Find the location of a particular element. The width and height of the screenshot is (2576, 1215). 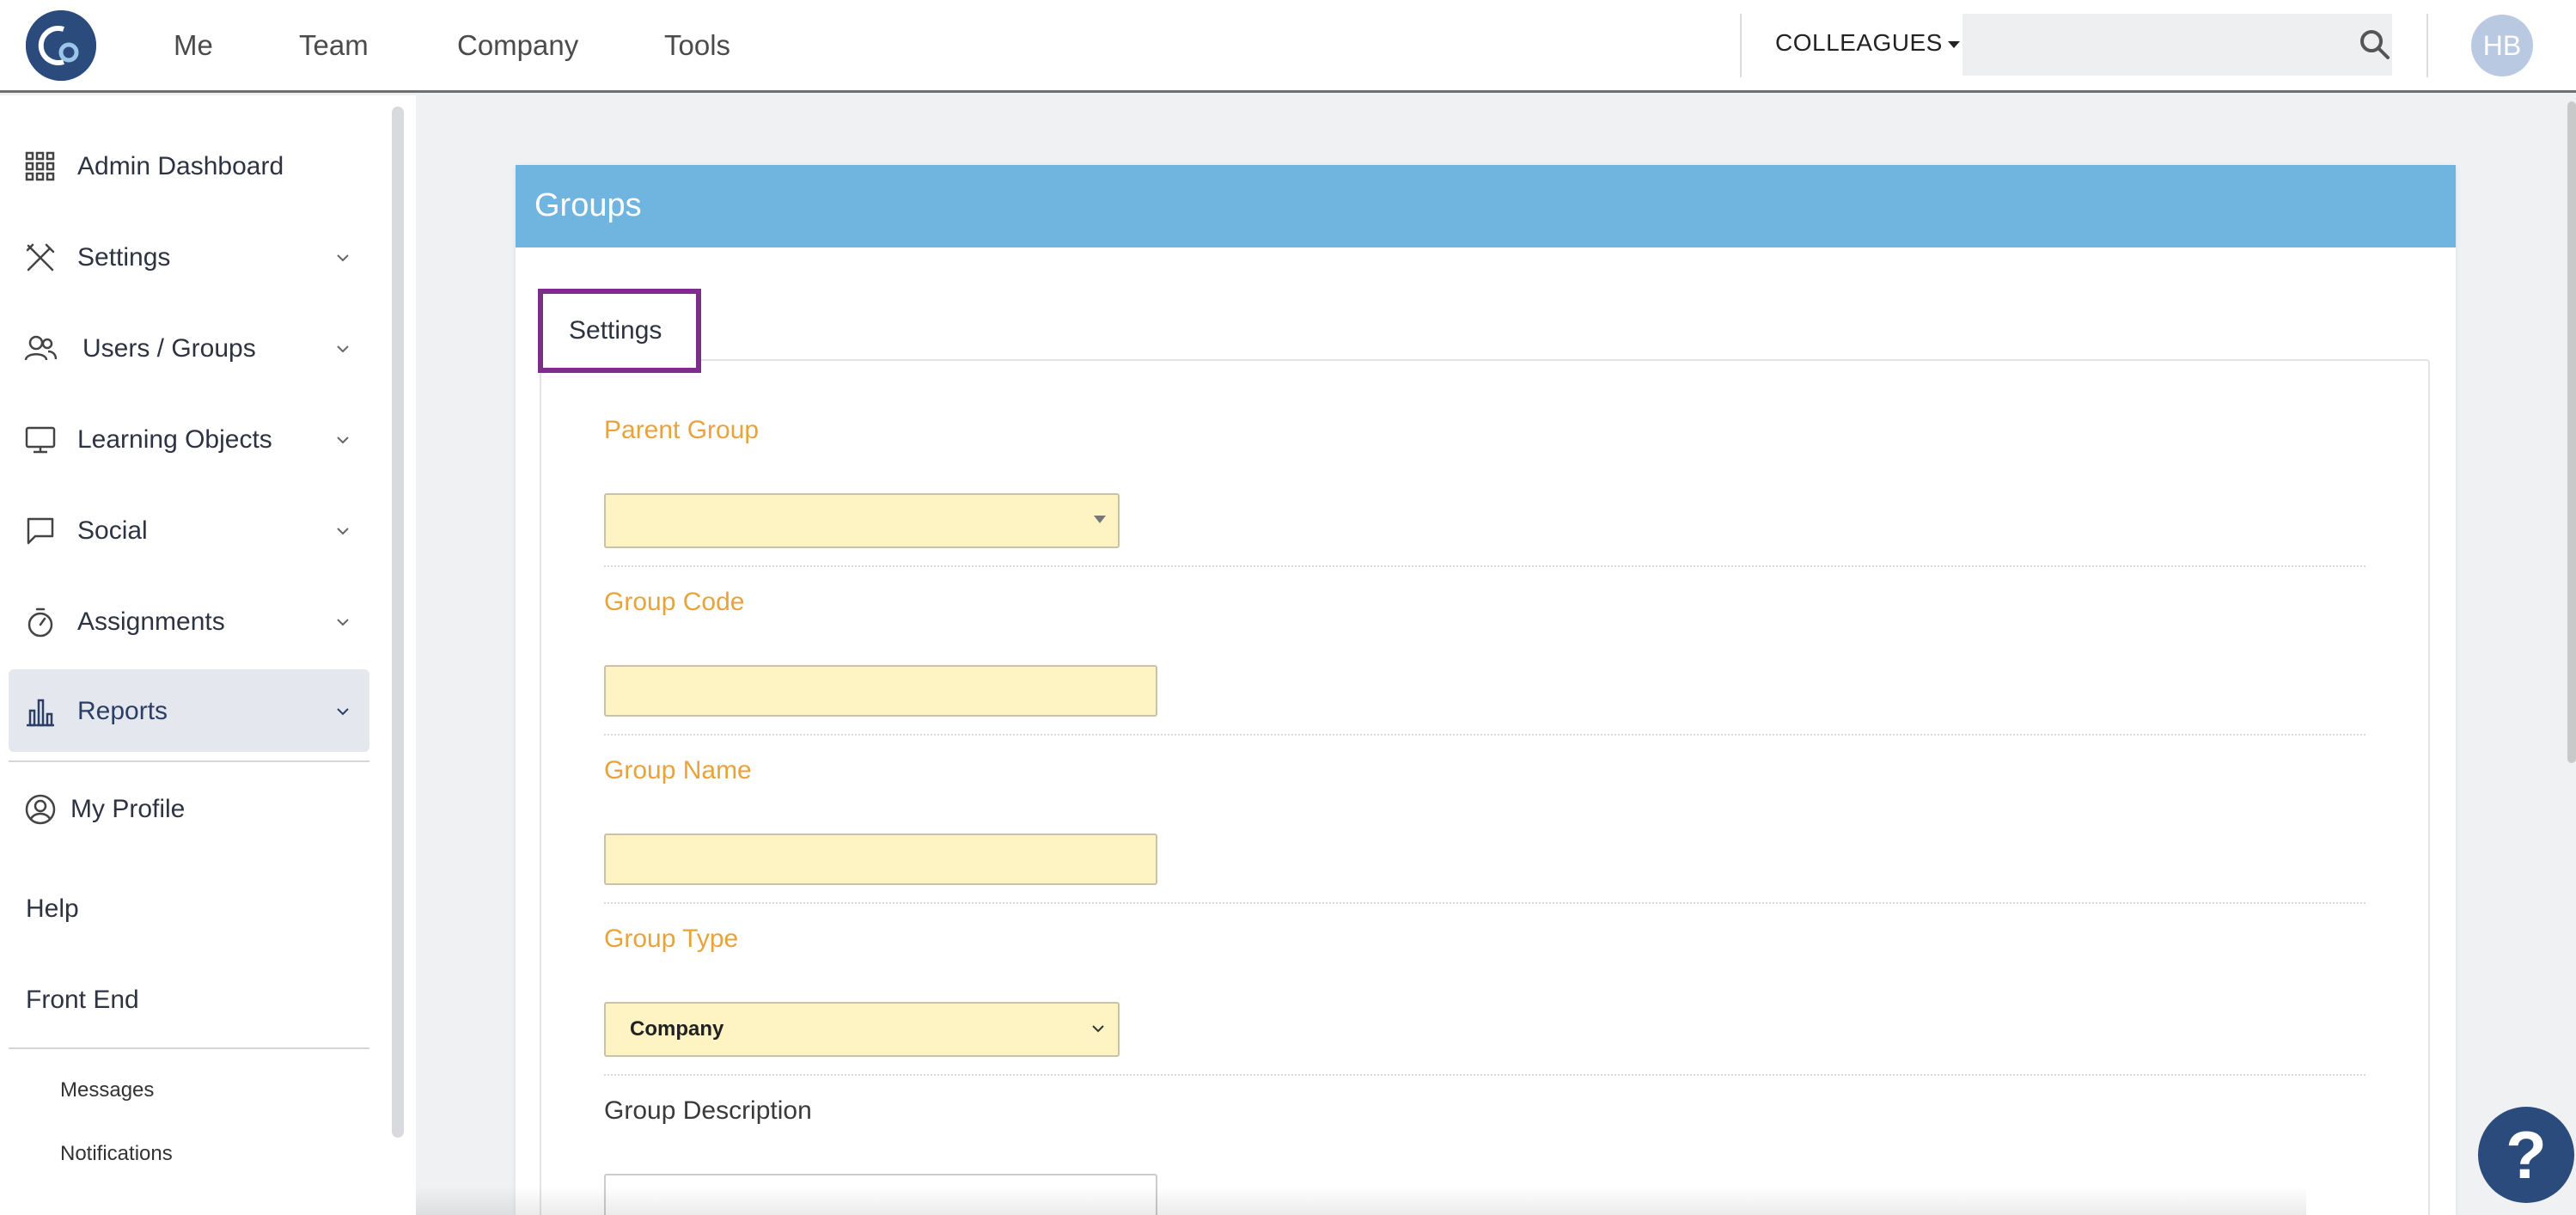

nav-divider is located at coordinates (1741, 45).